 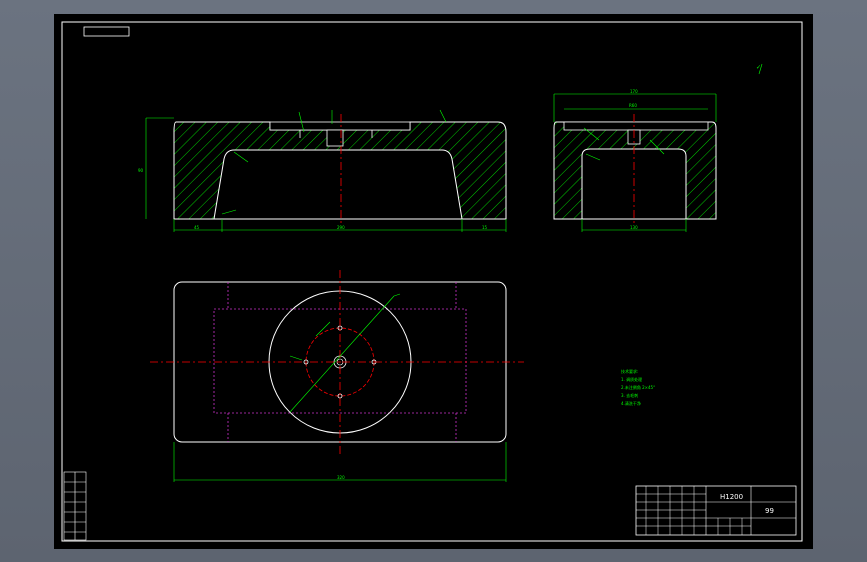 I want to click on front-height-dim: 90, so click(x=141, y=170).